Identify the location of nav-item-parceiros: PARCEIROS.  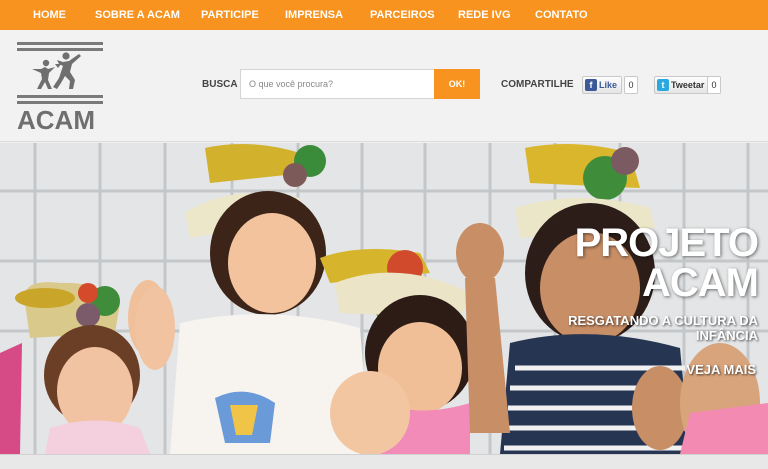
(402, 15).